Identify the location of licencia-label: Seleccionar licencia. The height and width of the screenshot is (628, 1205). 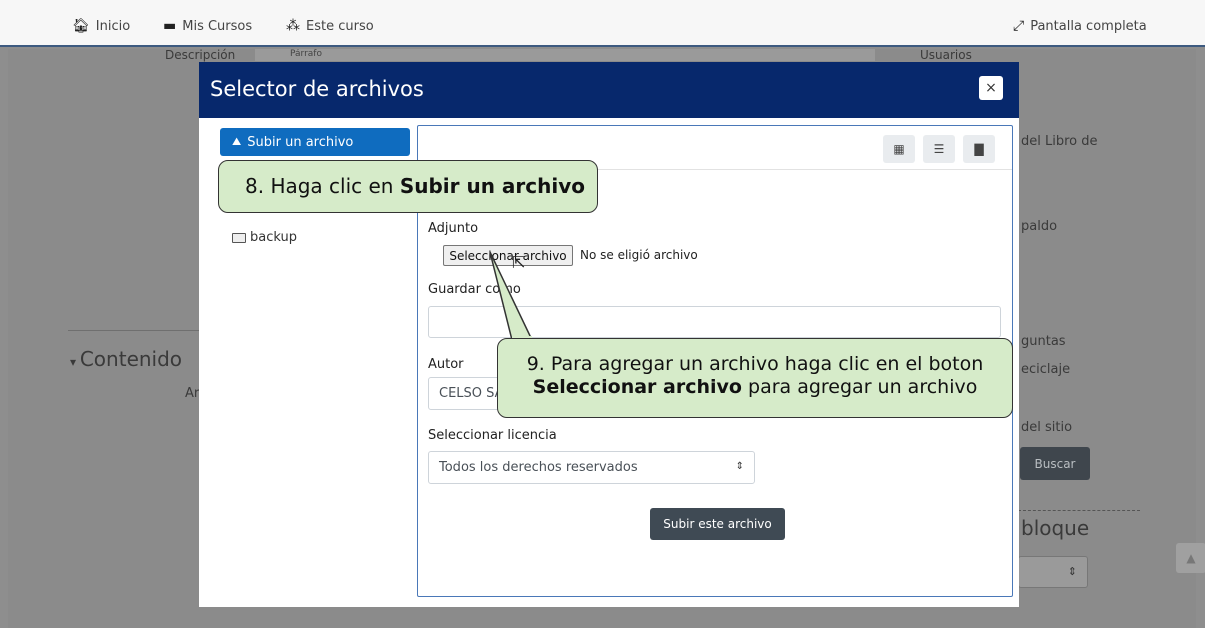
(492, 435).